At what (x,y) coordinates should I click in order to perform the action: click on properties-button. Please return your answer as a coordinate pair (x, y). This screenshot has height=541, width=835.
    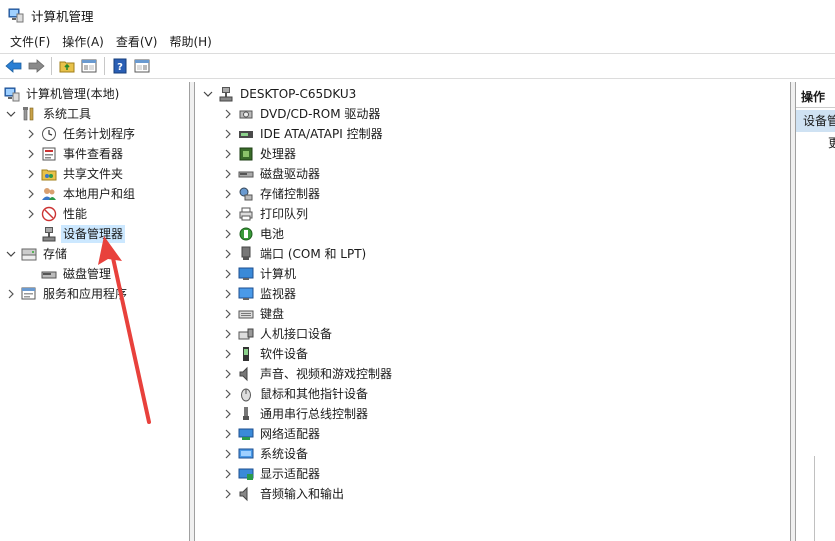
    Looking at the image, I should click on (142, 66).